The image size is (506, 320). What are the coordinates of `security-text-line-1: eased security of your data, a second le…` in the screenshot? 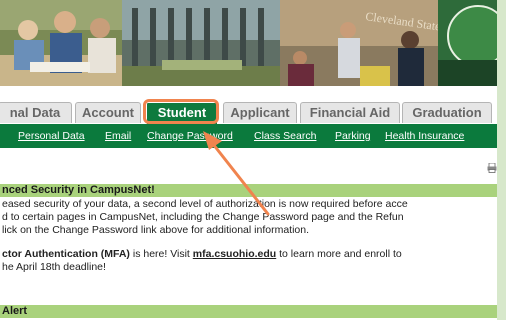 It's located at (205, 204).